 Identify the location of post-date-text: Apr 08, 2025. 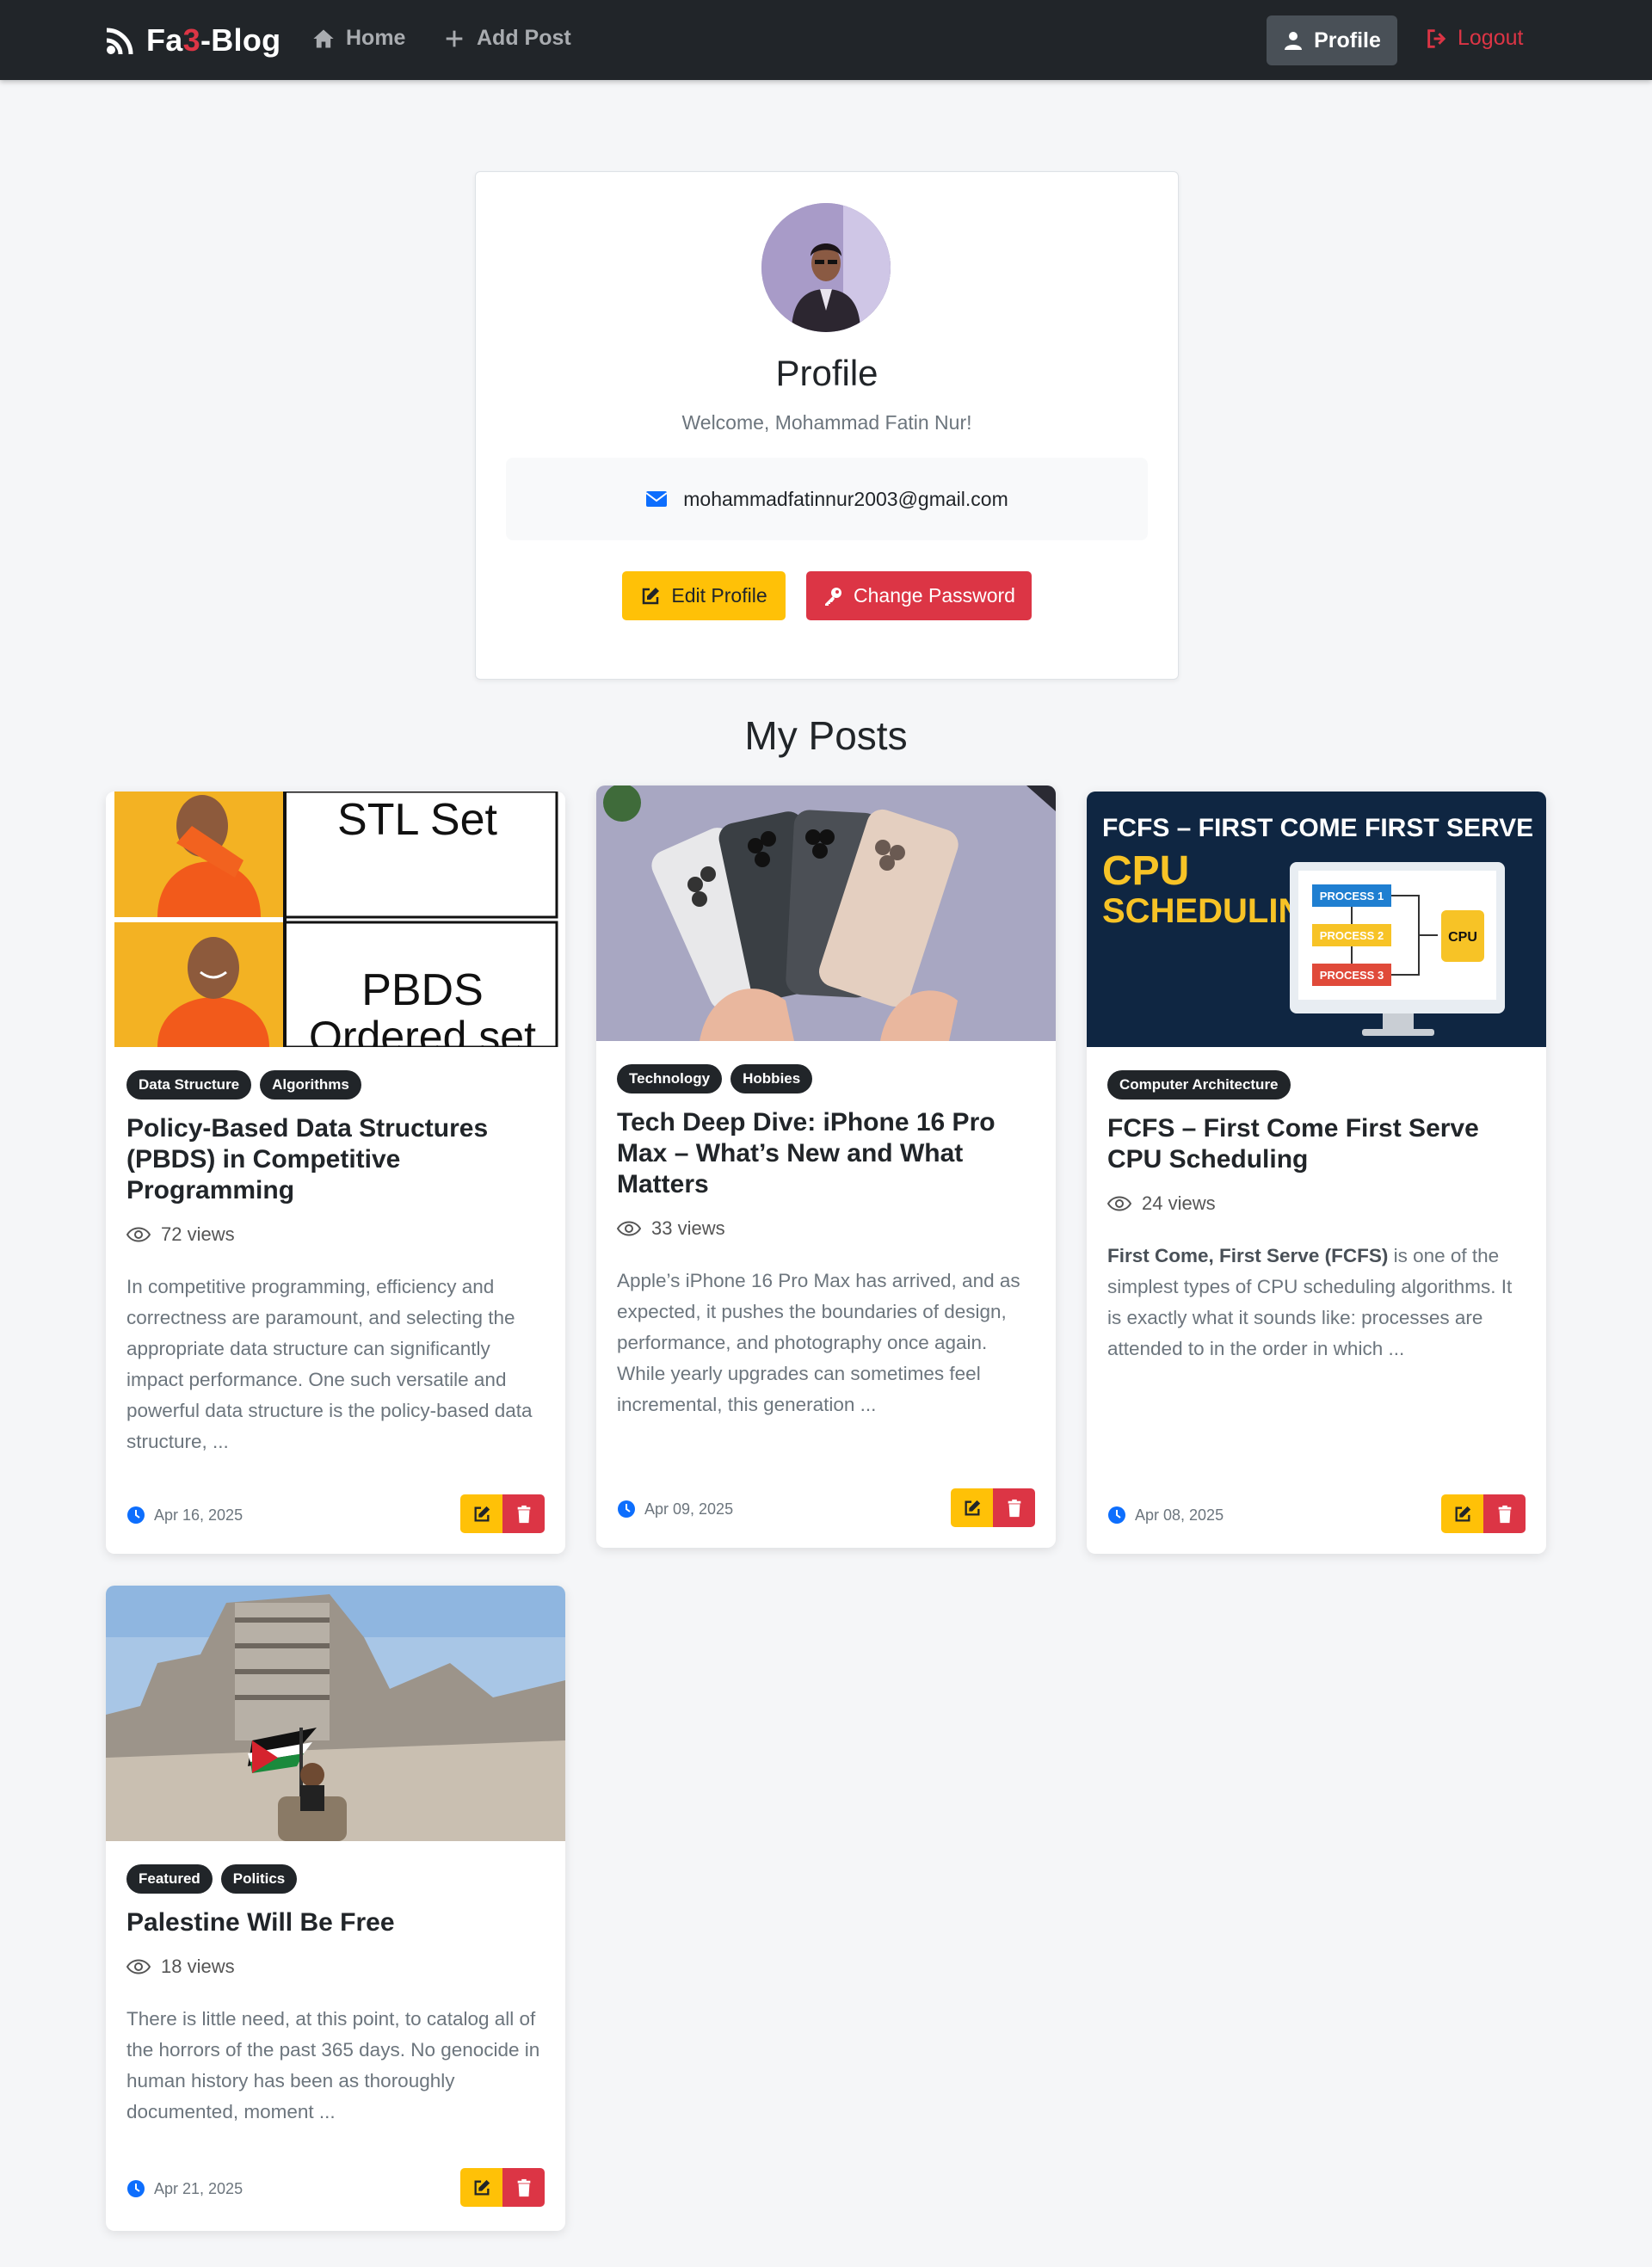
(1179, 1515).